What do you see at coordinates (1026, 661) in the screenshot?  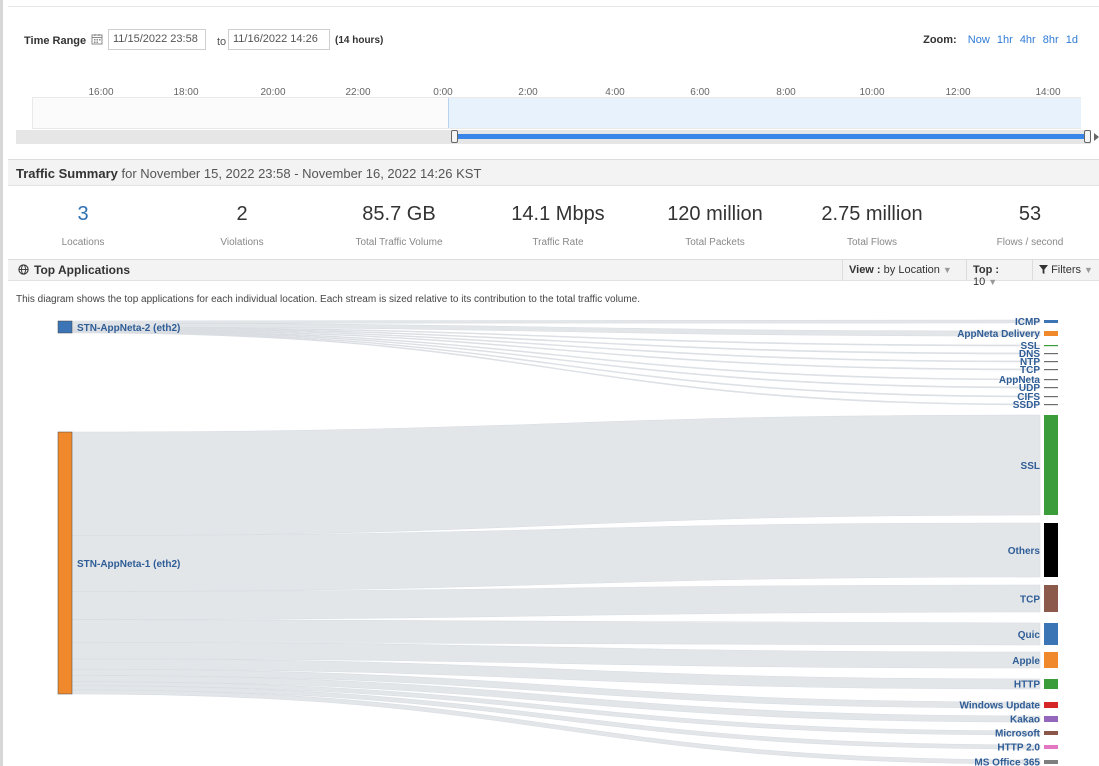 I see `sankey-target-label: Apple` at bounding box center [1026, 661].